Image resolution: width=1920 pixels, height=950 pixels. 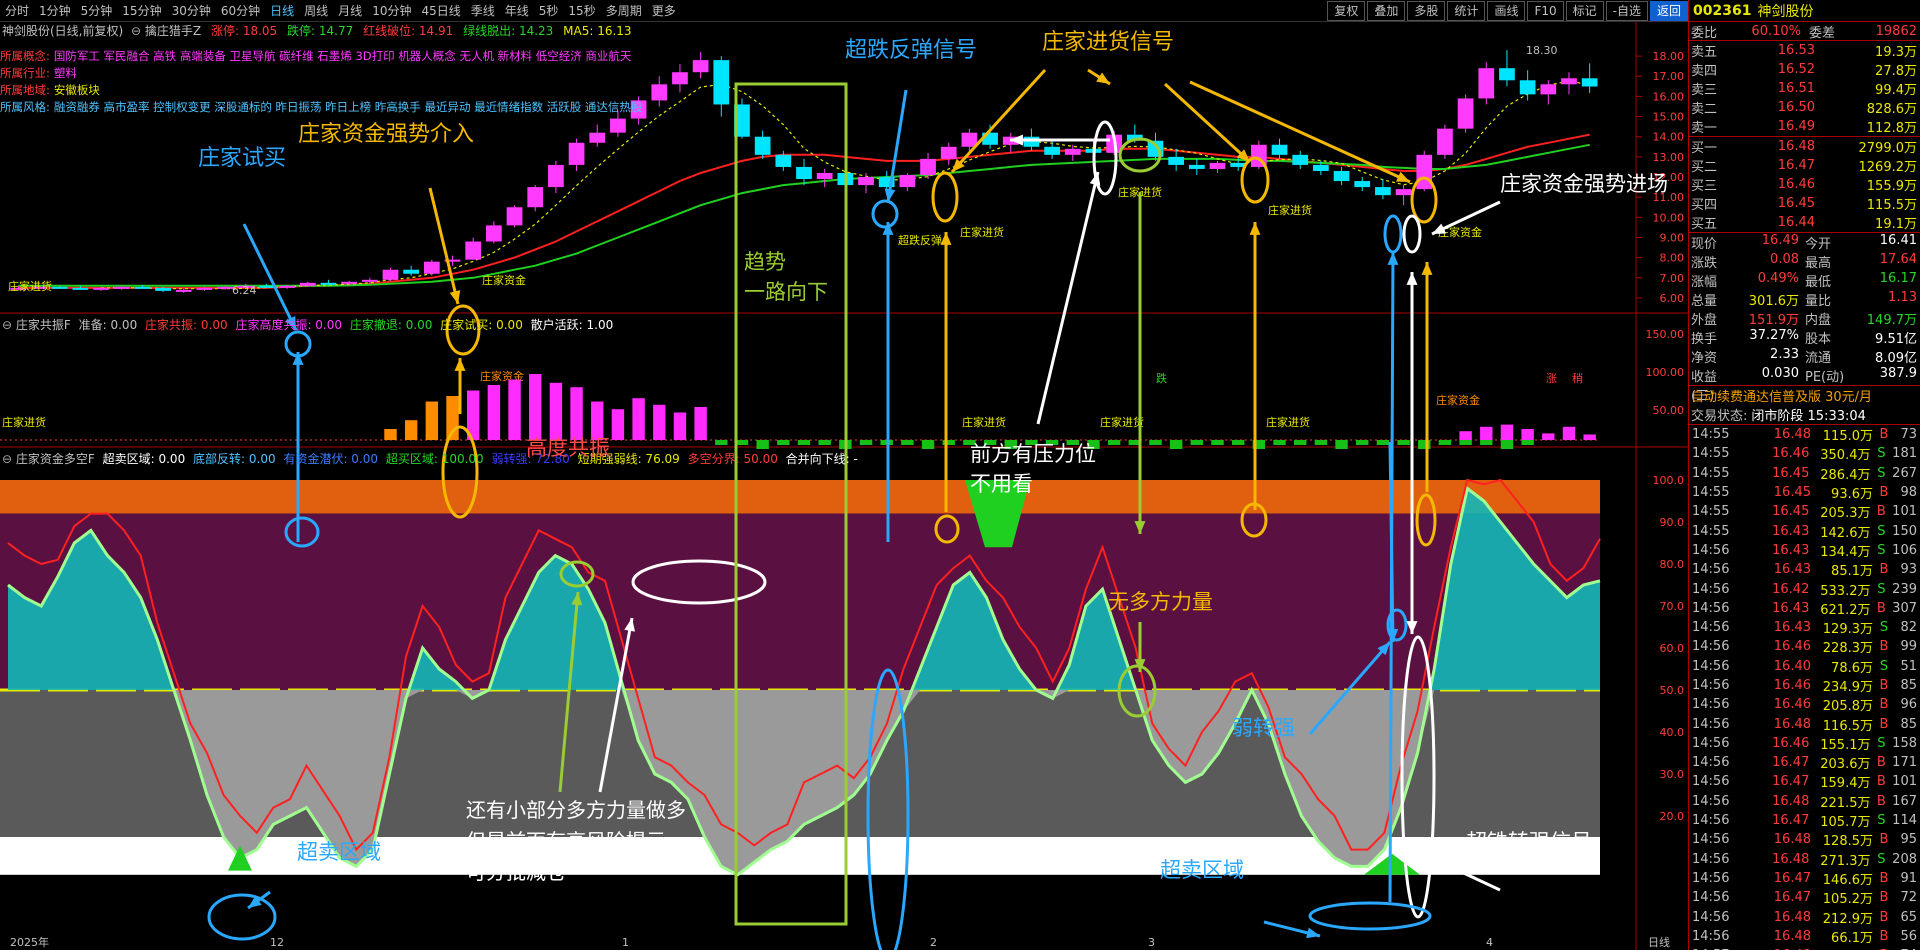 I want to click on toolbar-button: 画线, so click(x=1506, y=11).